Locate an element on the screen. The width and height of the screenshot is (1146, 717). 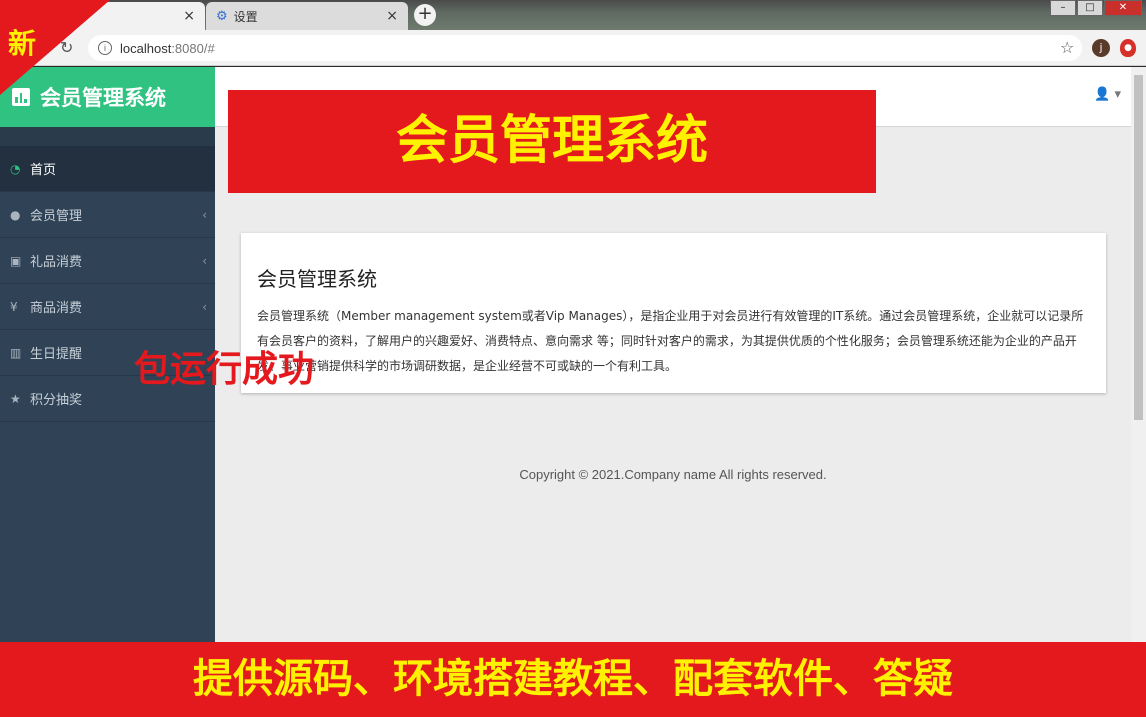
bookmark-star-icon: ☆ is located at coordinates (1067, 47).